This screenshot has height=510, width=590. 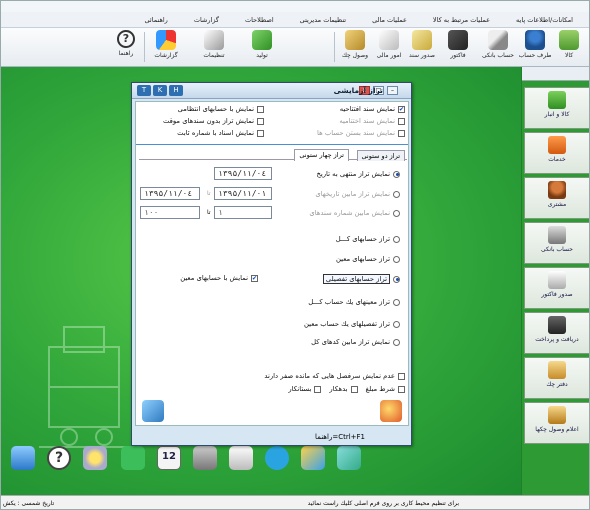 What do you see at coordinates (368, 239) in the screenshot?
I see `option-general-accounts: تراز حسابهای کـــل` at bounding box center [368, 239].